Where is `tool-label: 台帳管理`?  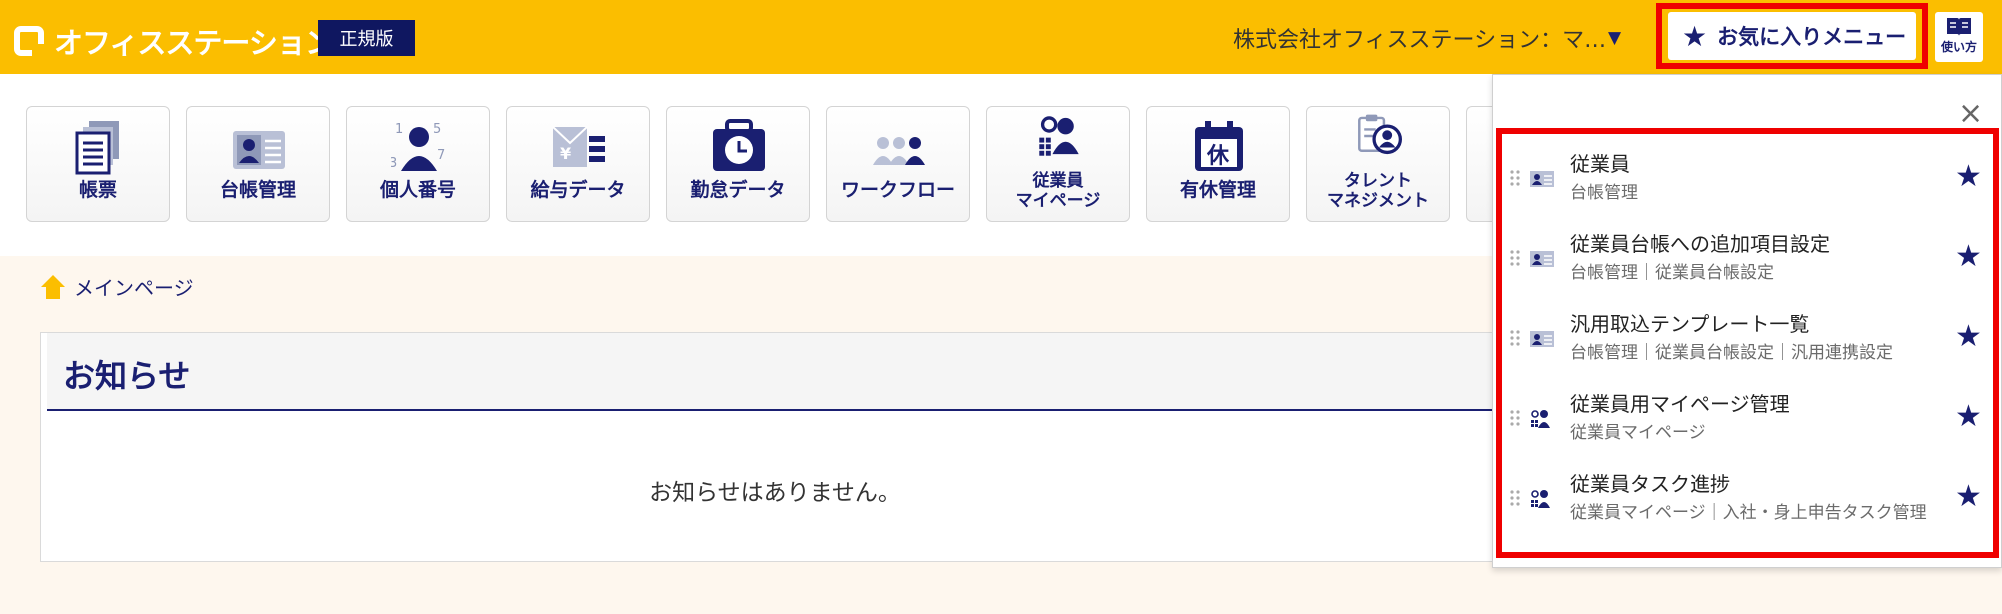 tool-label: 台帳管理 is located at coordinates (257, 190).